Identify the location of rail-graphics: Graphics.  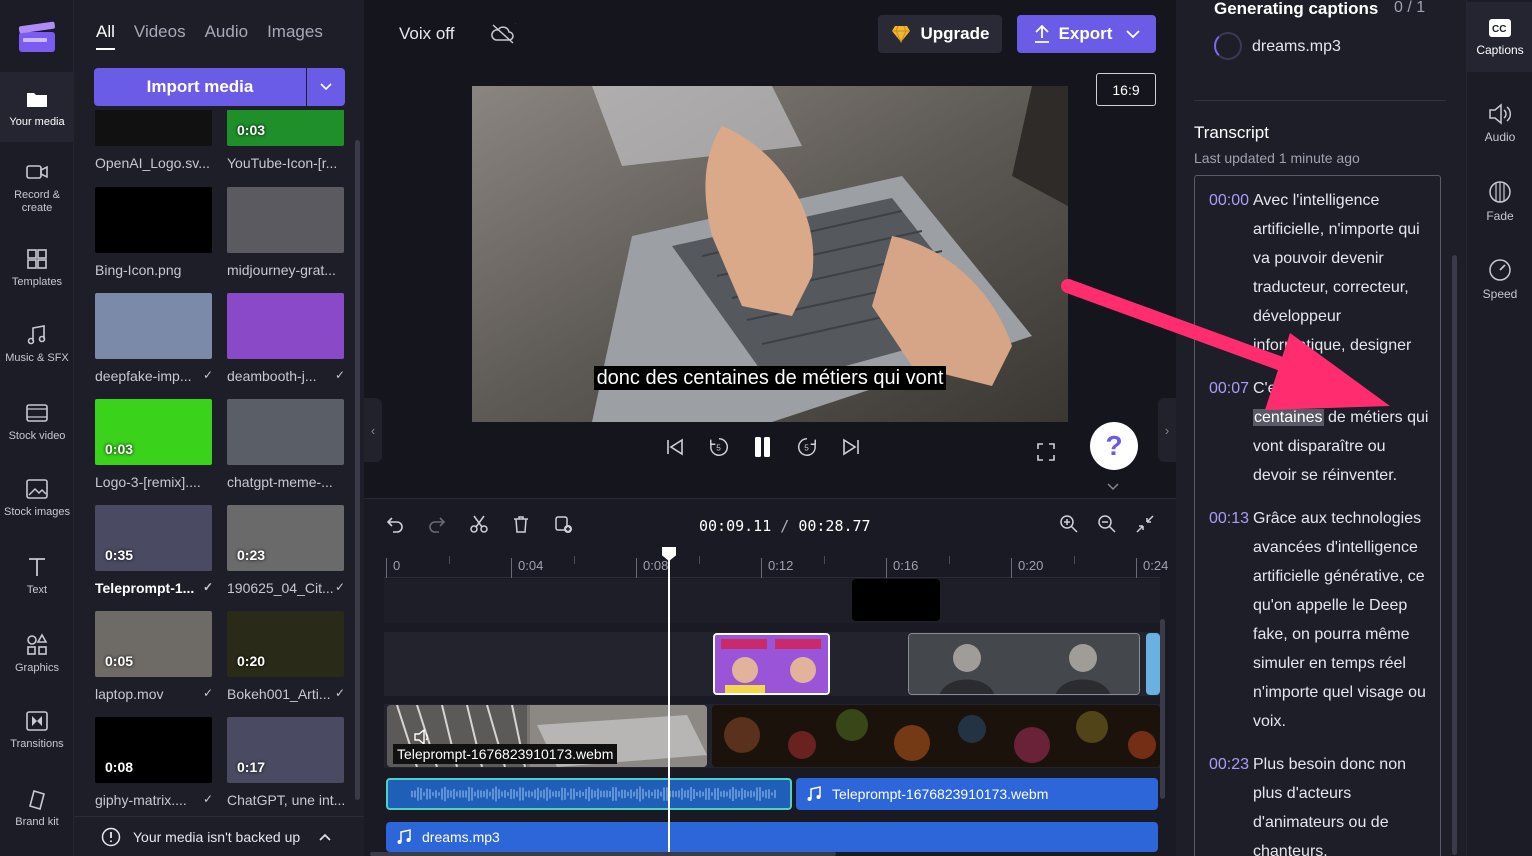
(37, 653).